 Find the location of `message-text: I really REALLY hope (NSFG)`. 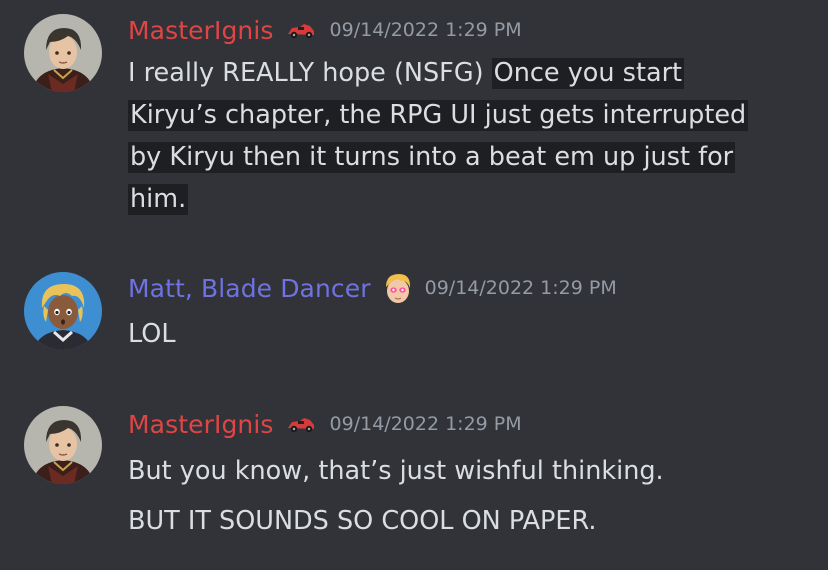

message-text: I really REALLY hope (NSFG) is located at coordinates (310, 73).